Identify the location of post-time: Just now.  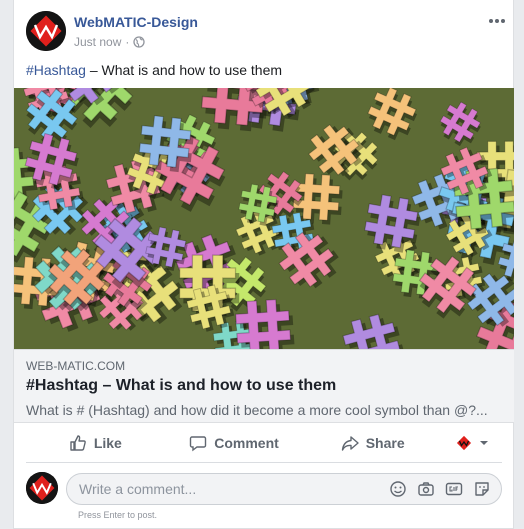
(97, 42).